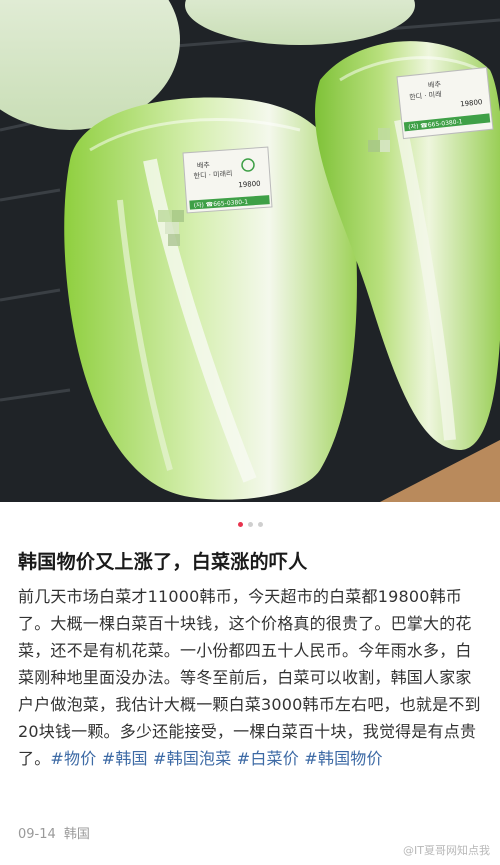  I want to click on hashtag-4: #白菜价, so click(268, 758).